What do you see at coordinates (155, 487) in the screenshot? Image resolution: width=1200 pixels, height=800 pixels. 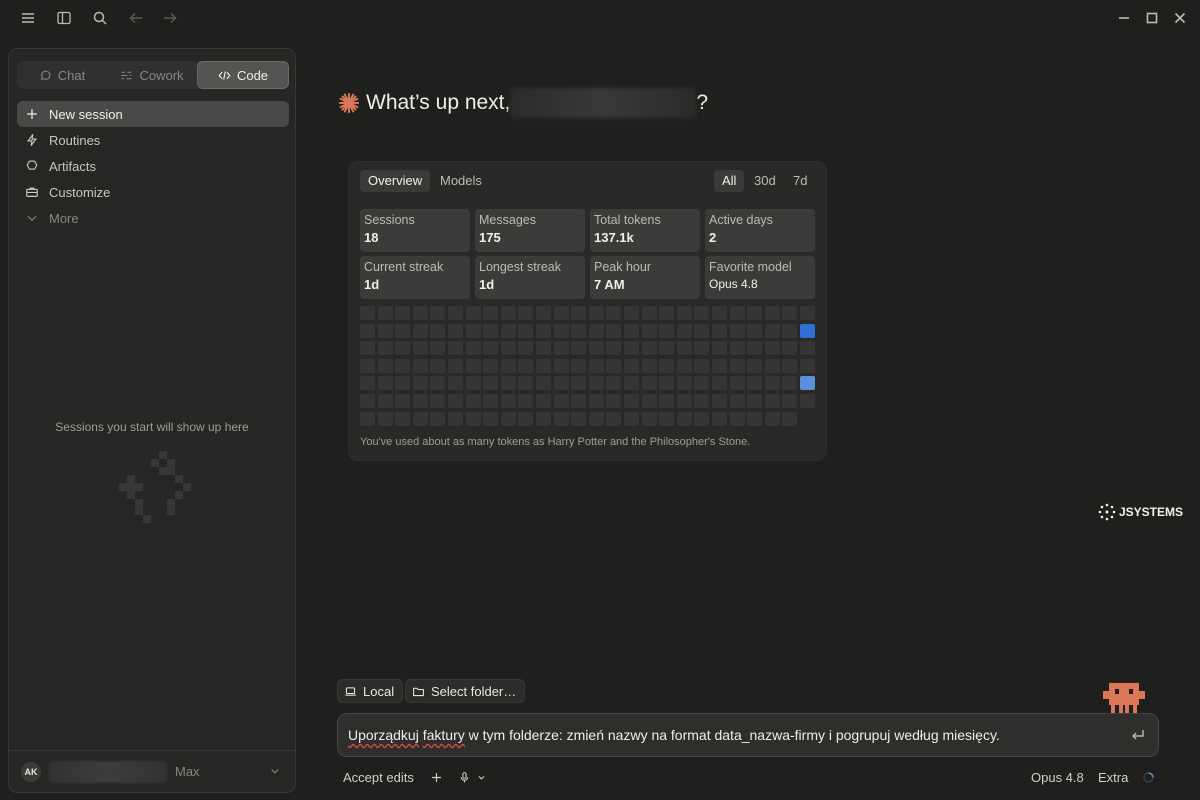 I see `pixel-art-illustration` at bounding box center [155, 487].